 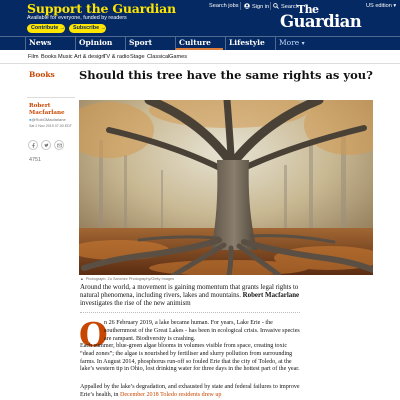 I want to click on nav-culture: Culture, so click(x=199, y=43).